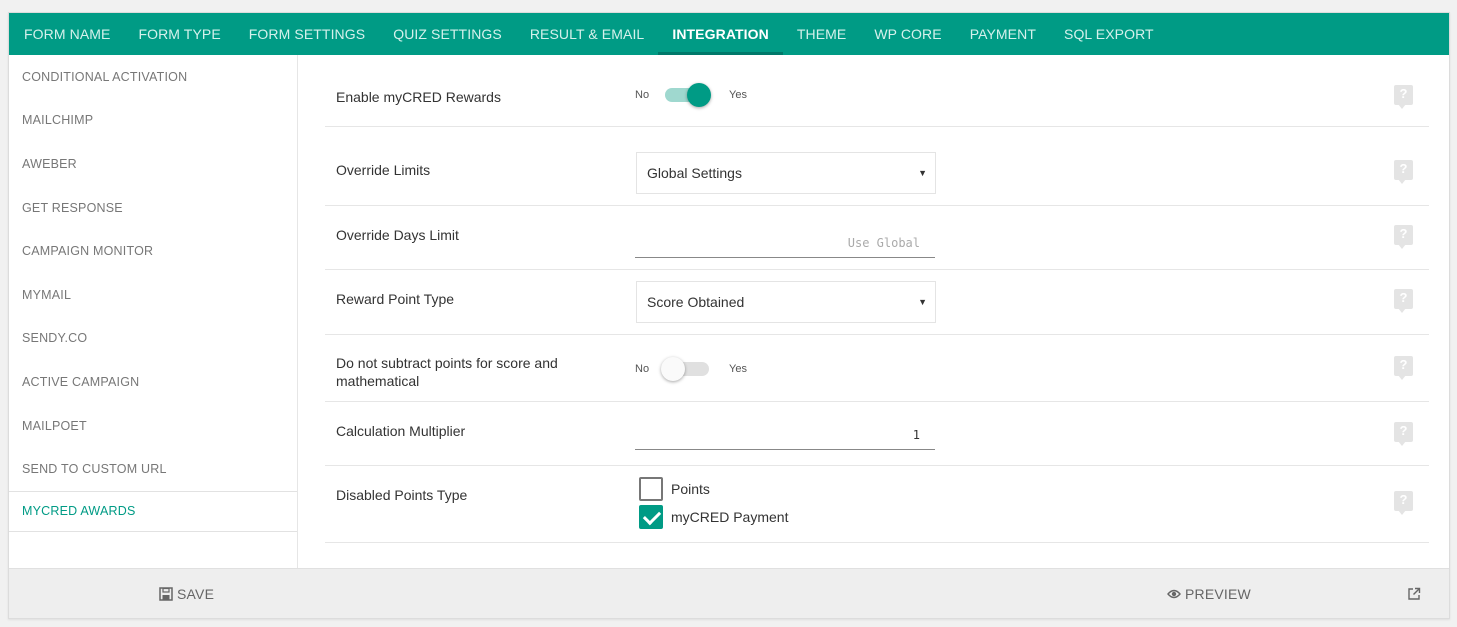 This screenshot has height=627, width=1457. I want to click on tab-quiz-settings: QUIZ SETTINGS, so click(447, 34).